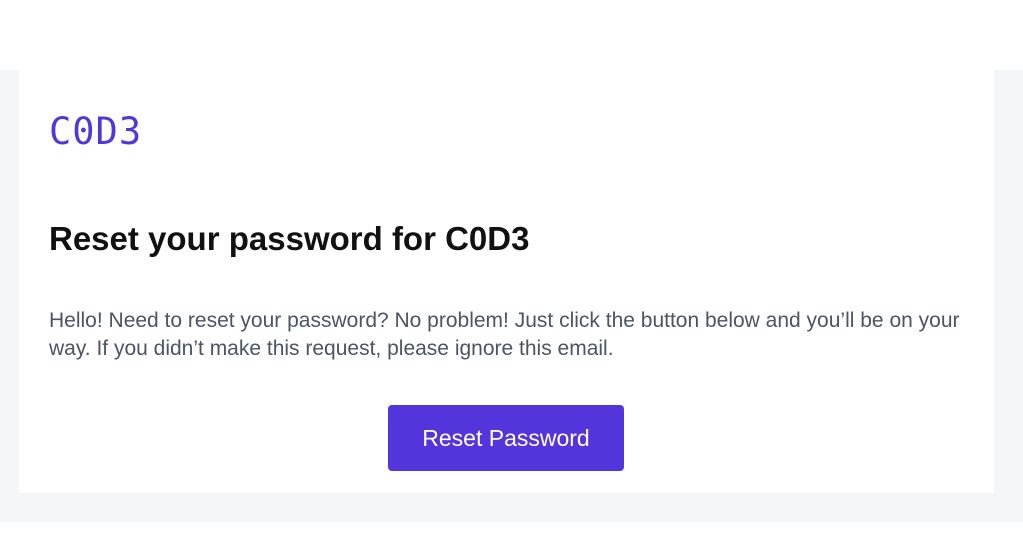 This screenshot has height=533, width=1023. I want to click on reset-password-button: Reset Password, so click(506, 438).